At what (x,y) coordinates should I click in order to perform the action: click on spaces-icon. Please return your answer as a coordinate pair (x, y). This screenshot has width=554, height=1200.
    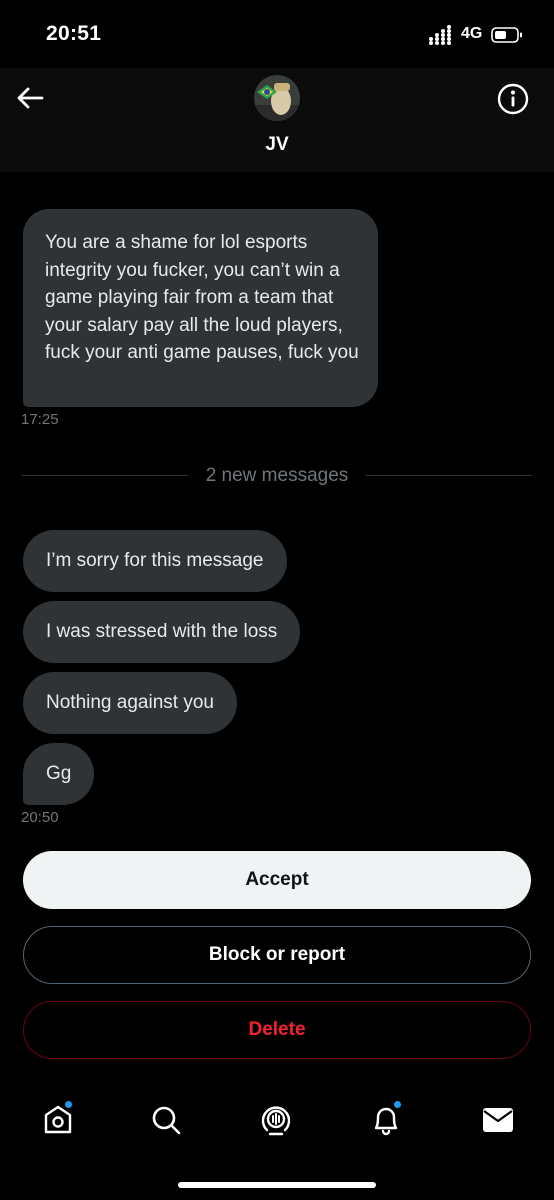
    Looking at the image, I should click on (276, 1121).